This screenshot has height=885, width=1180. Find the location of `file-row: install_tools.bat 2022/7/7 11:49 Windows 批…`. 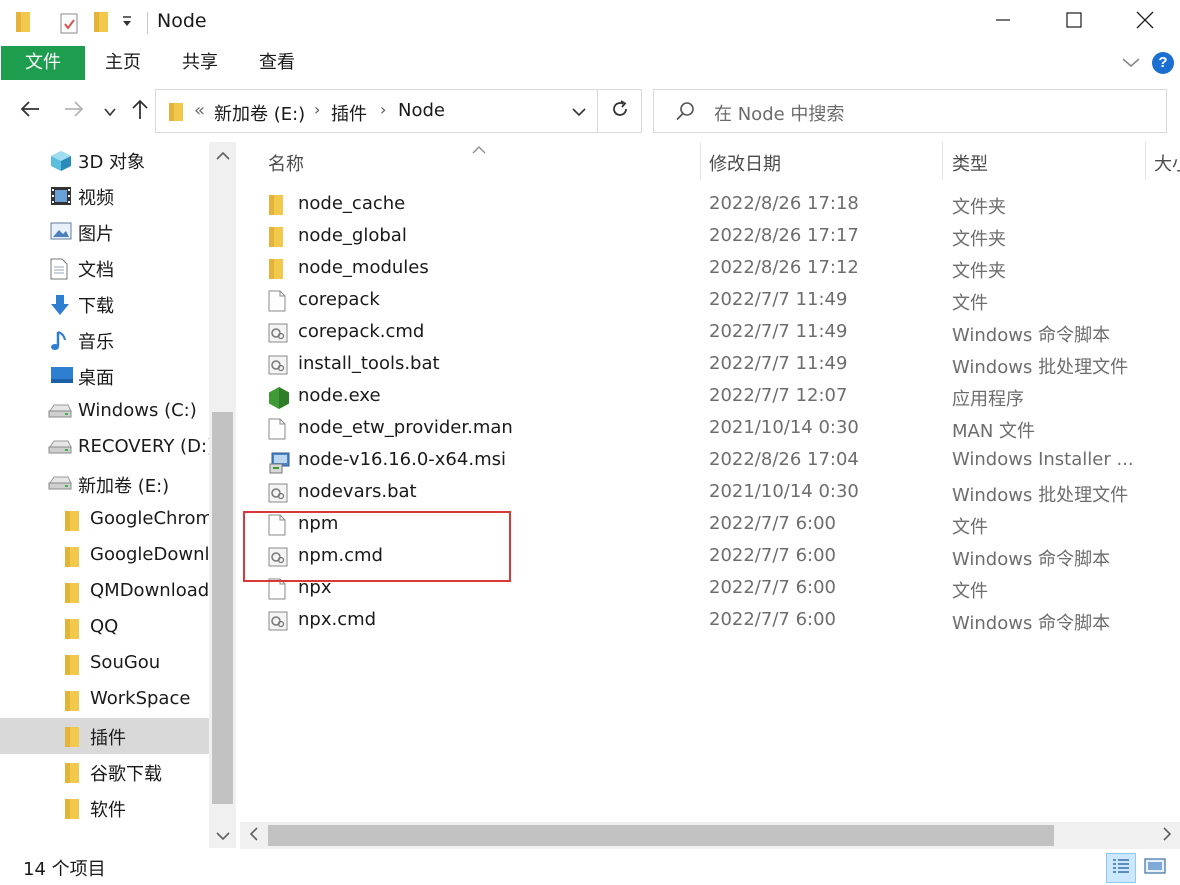

file-row: install_tools.bat 2022/7/7 11:49 Windows 批… is located at coordinates (710, 366).